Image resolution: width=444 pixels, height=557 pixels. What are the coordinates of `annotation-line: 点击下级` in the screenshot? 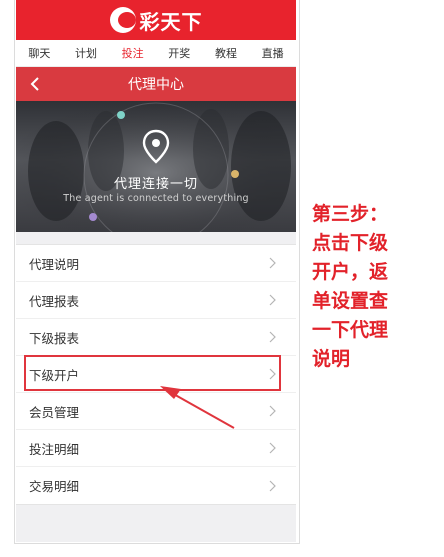 It's located at (350, 243).